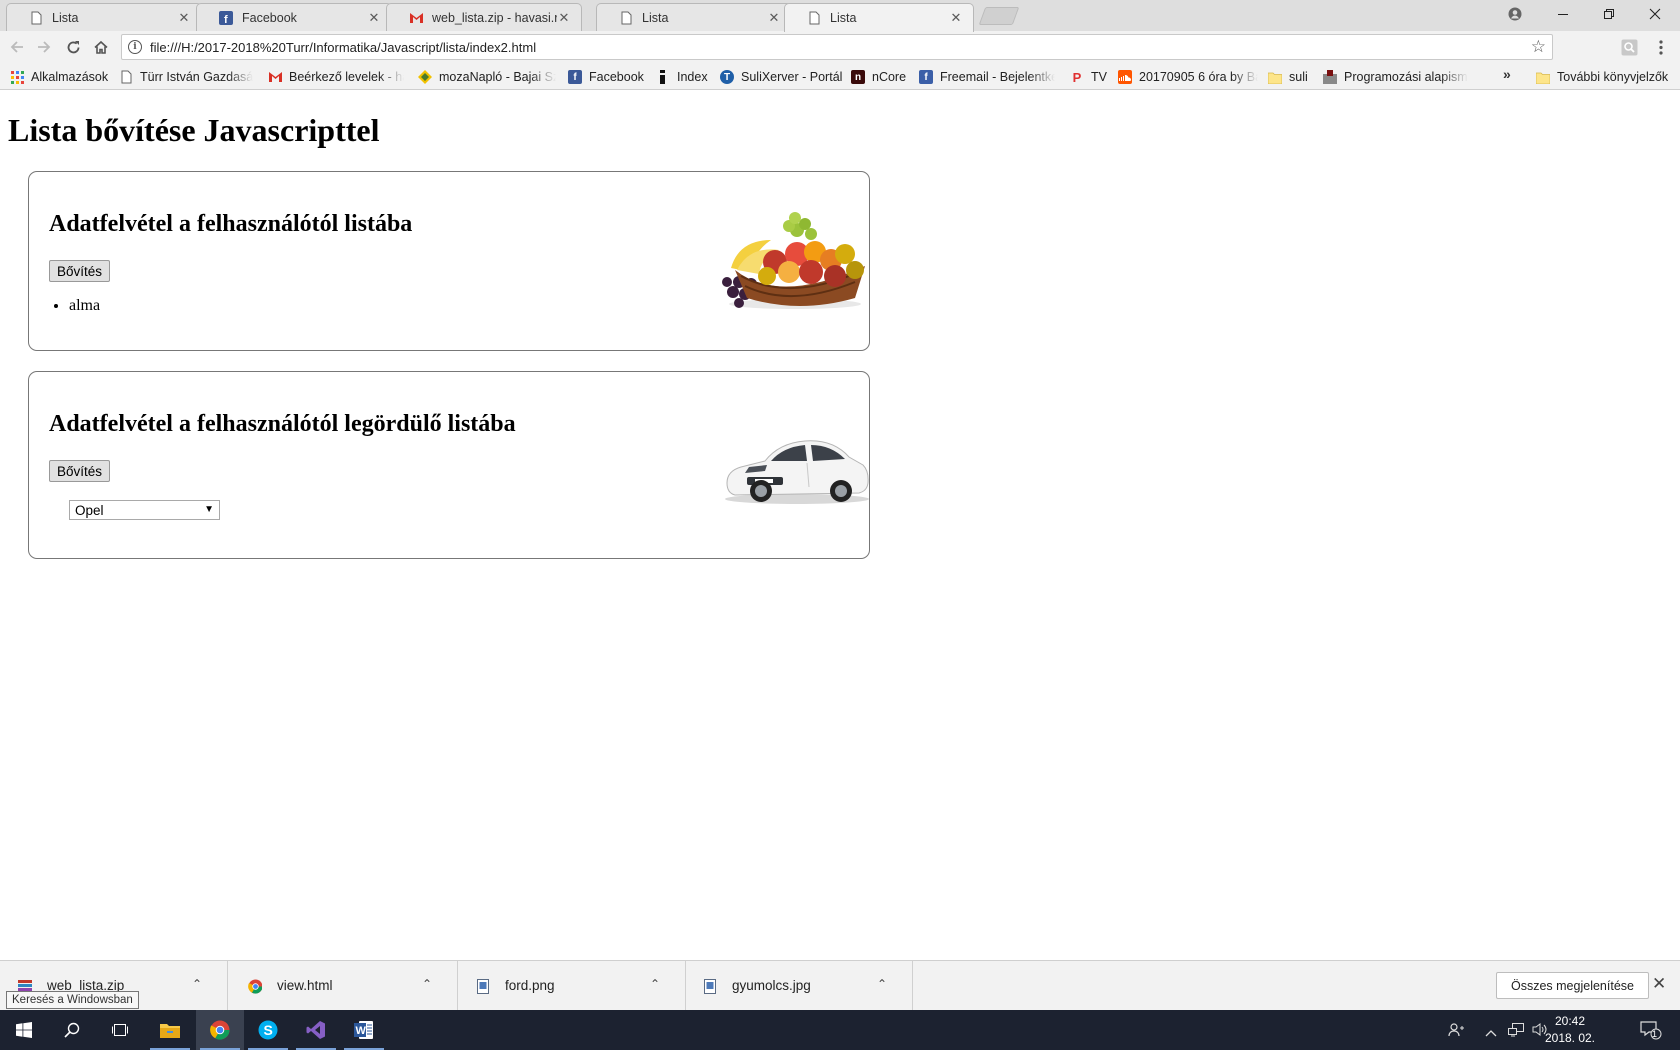 This screenshot has width=1680, height=1050. What do you see at coordinates (1125, 77) in the screenshot?
I see `soundcloud-icon` at bounding box center [1125, 77].